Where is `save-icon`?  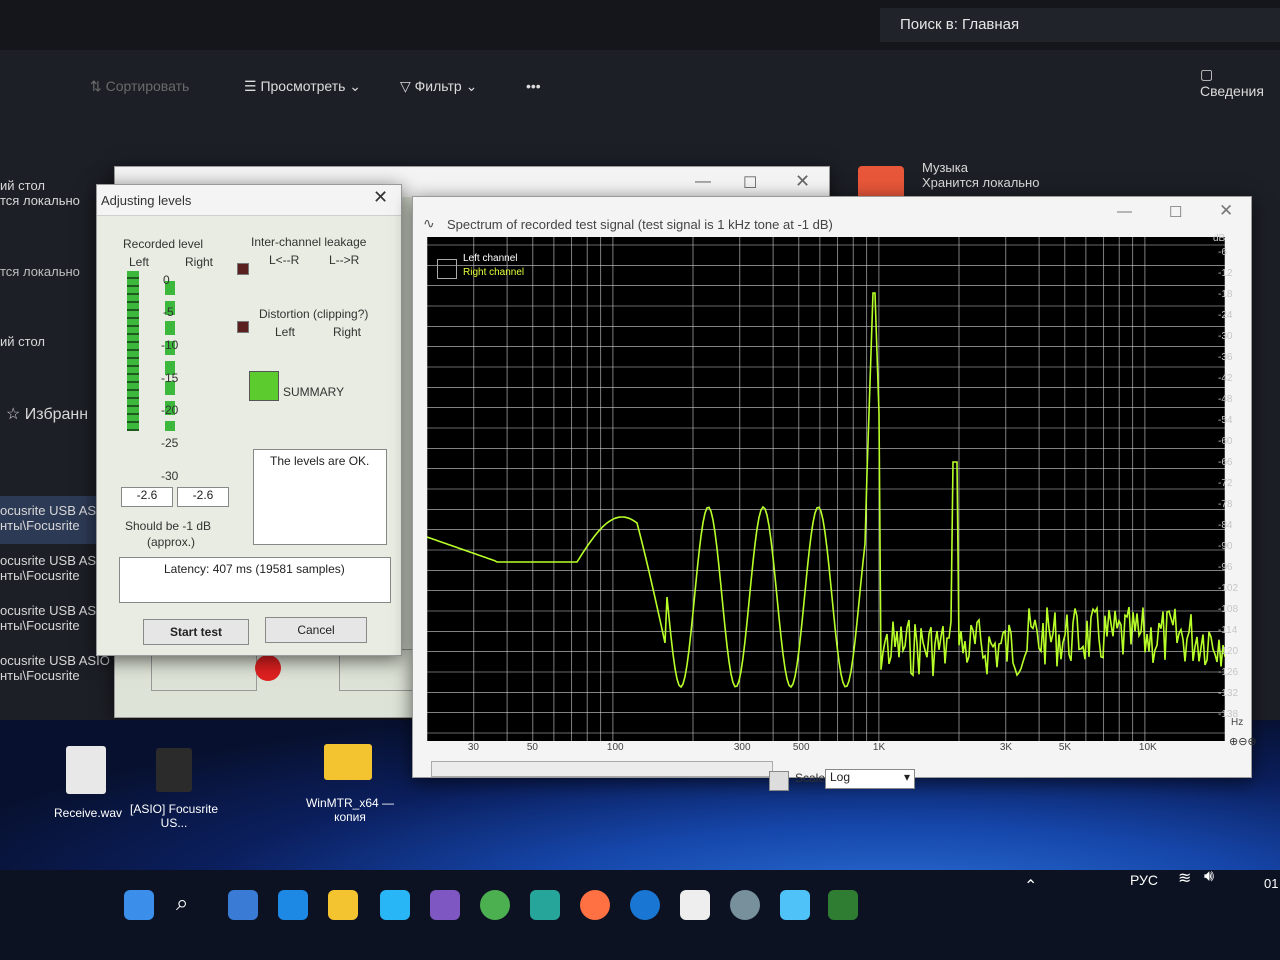
save-icon is located at coordinates (779, 781).